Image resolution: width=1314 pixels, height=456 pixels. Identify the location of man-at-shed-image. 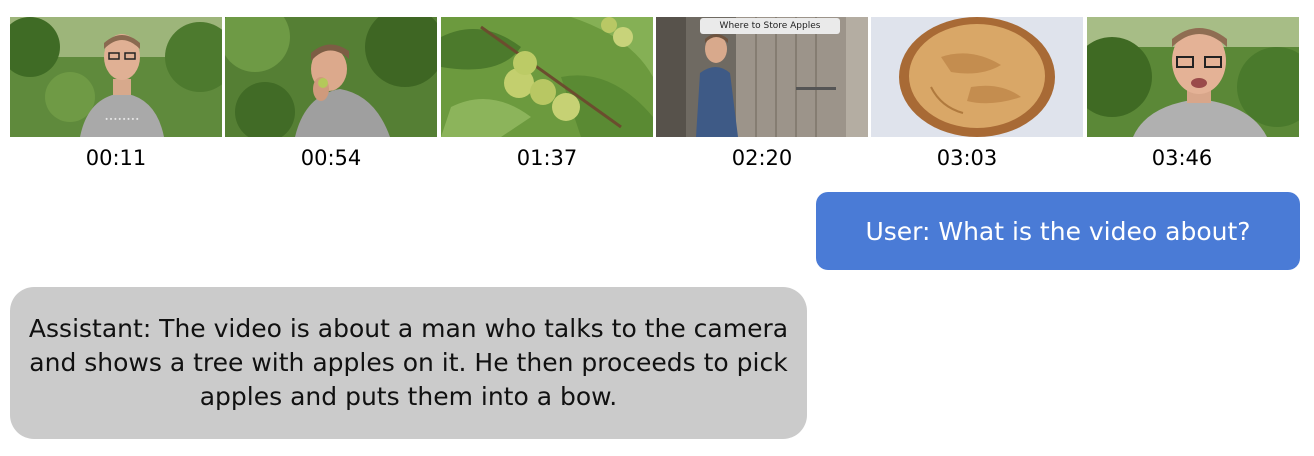
(762, 77).